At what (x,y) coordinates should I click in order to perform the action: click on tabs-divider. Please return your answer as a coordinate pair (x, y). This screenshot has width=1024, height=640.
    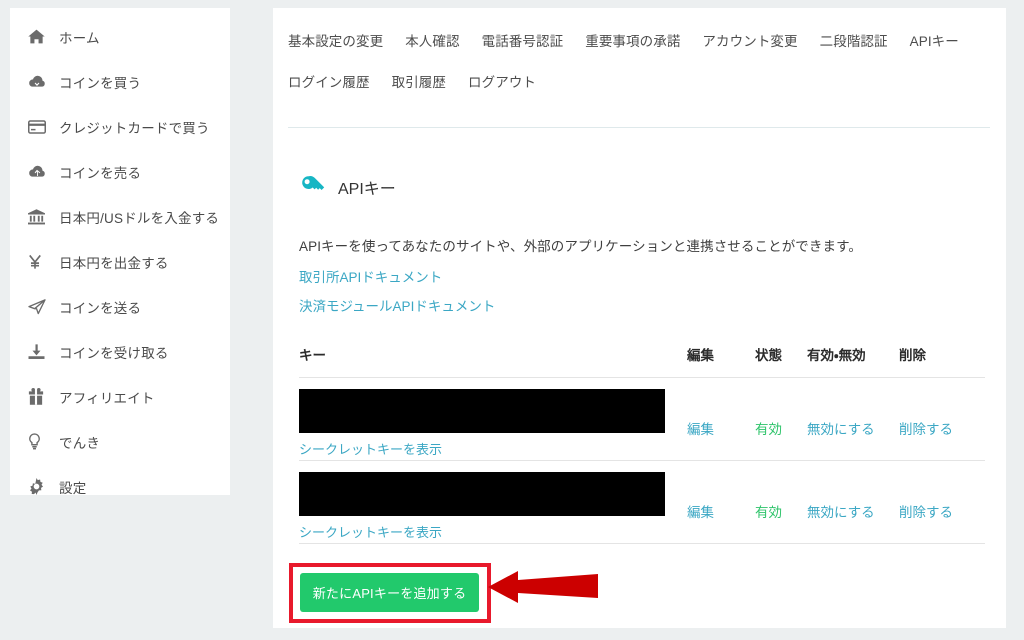
    Looking at the image, I should click on (639, 127).